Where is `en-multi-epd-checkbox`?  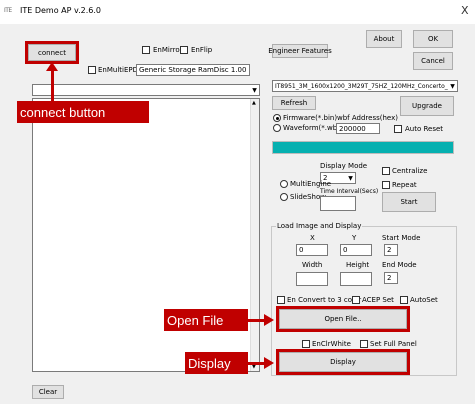 en-multi-epd-checkbox is located at coordinates (92, 70).